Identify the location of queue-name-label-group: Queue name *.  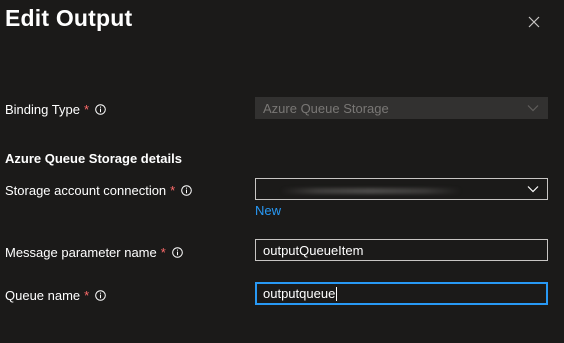
(56, 295).